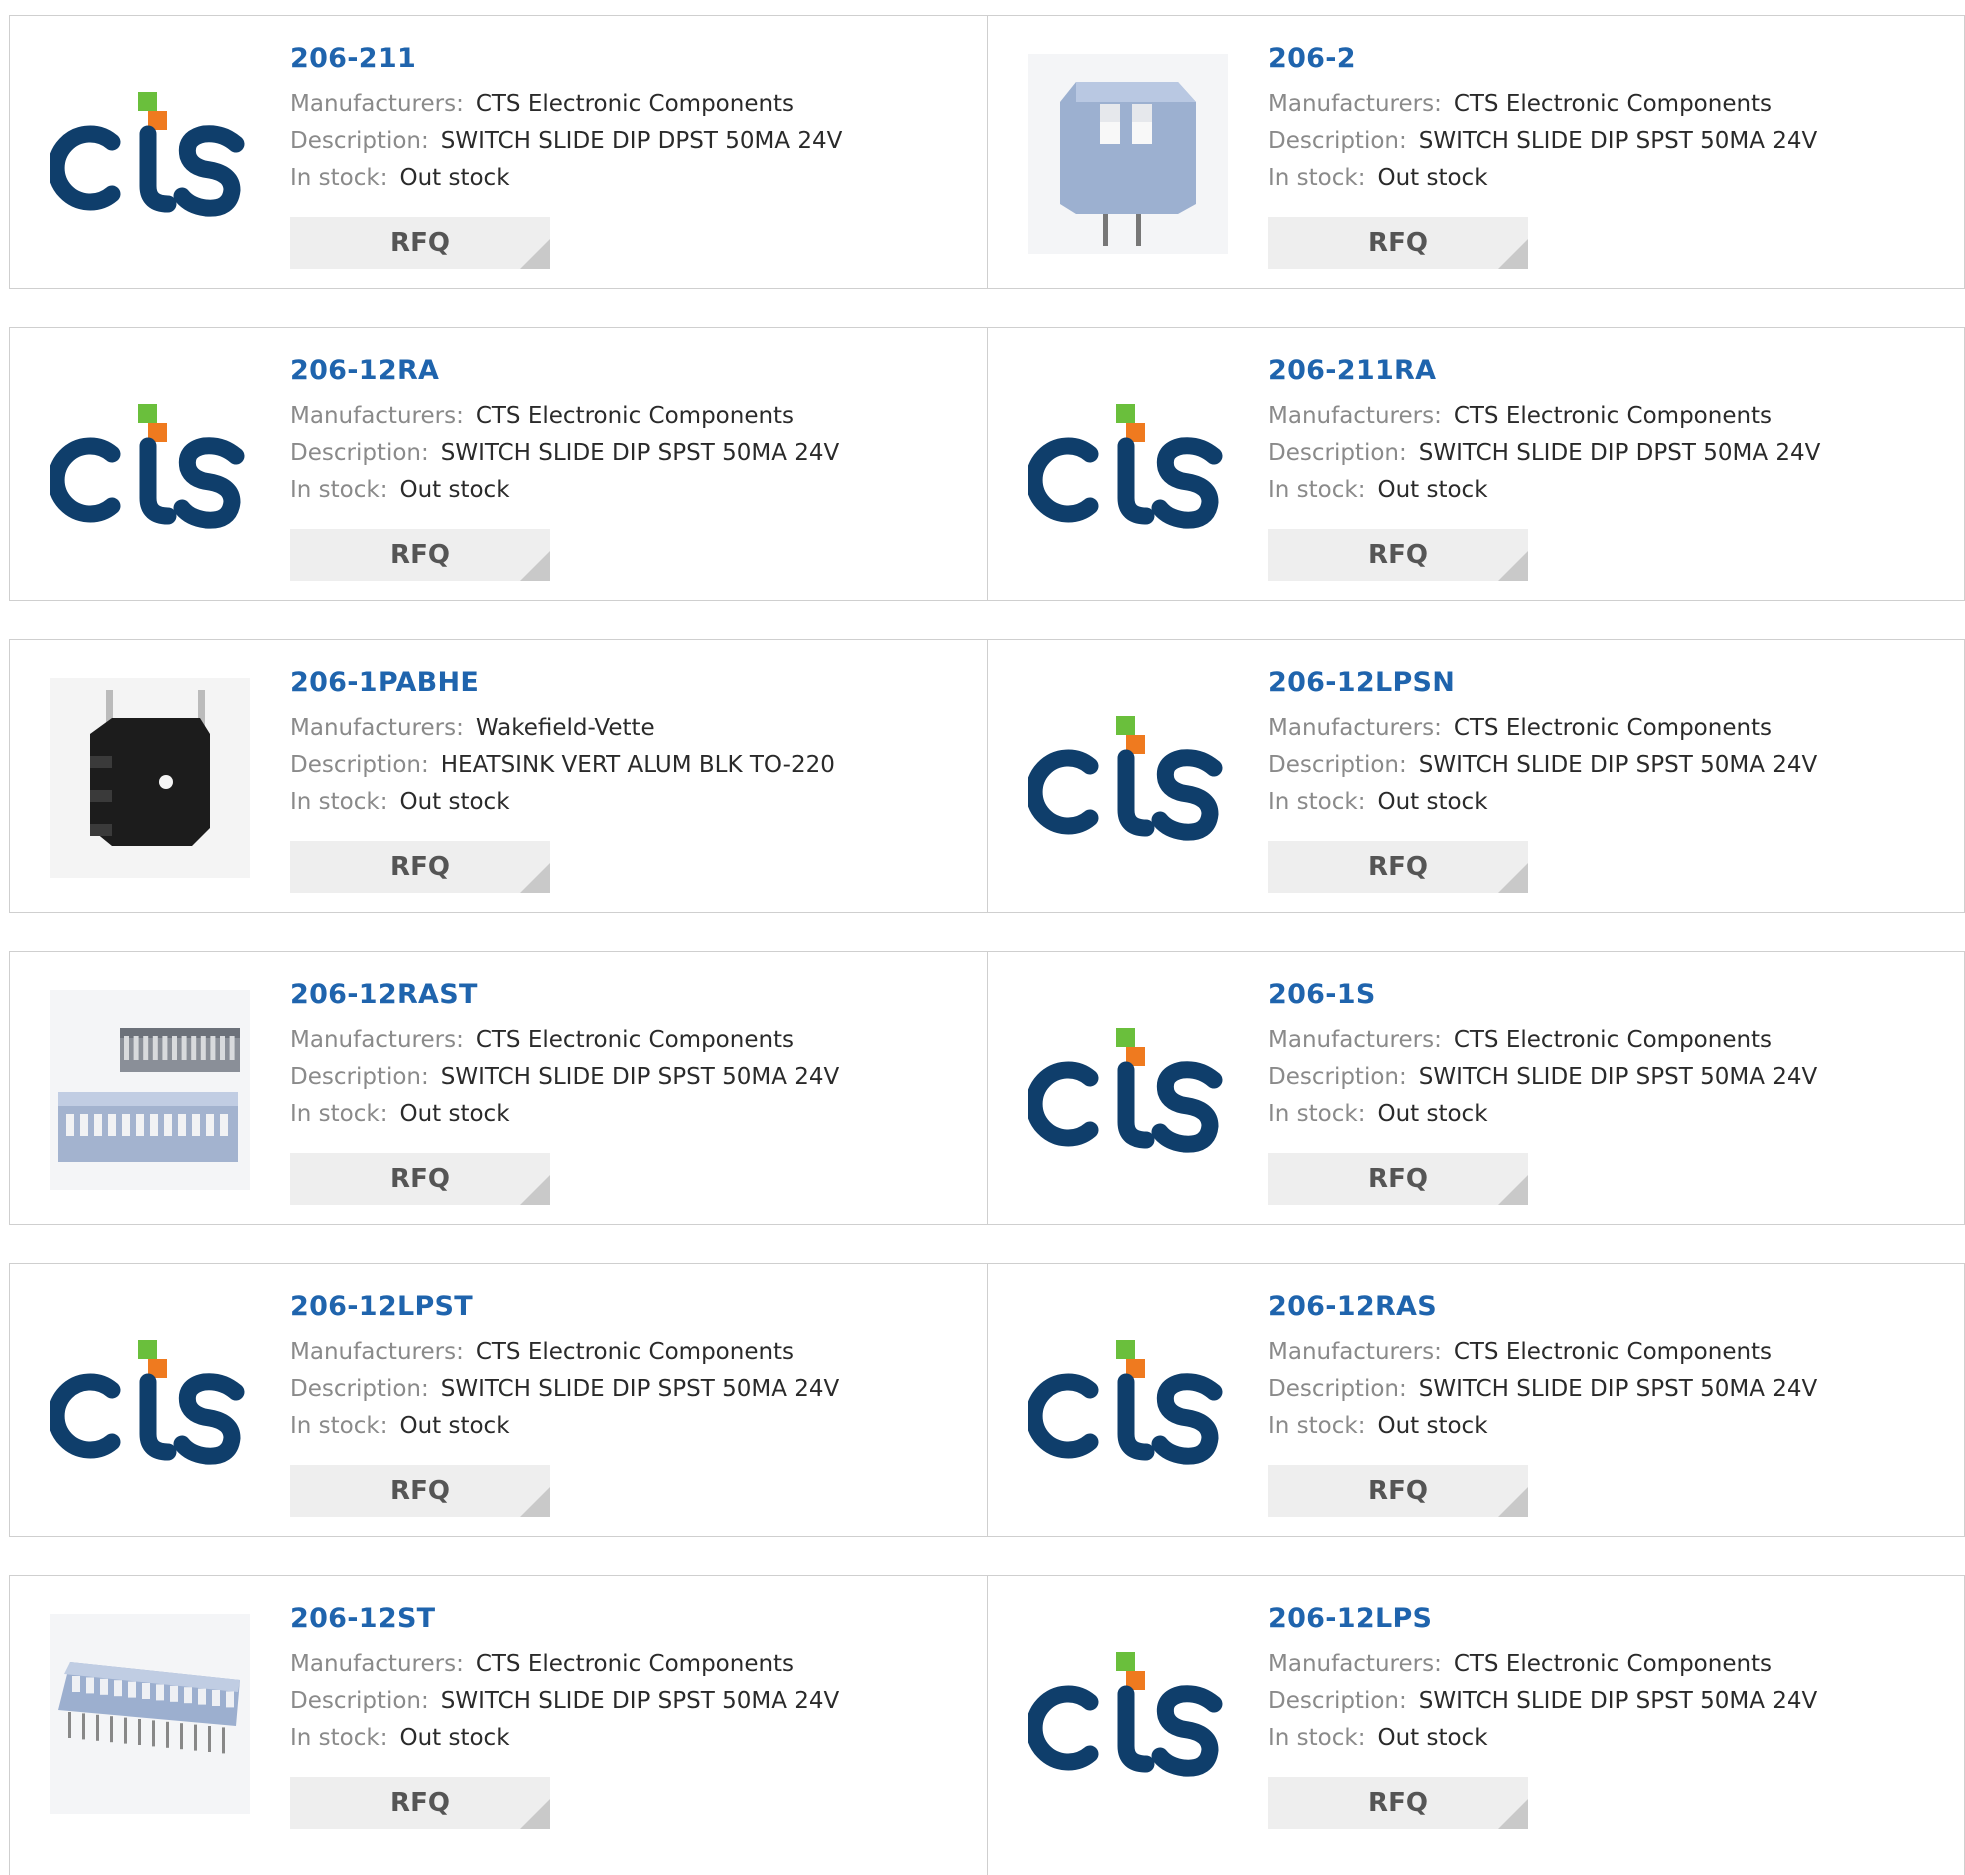 This screenshot has width=1965, height=1875. Describe the element at coordinates (1606, 995) in the screenshot. I see `part-number-link: 206-1S` at that location.